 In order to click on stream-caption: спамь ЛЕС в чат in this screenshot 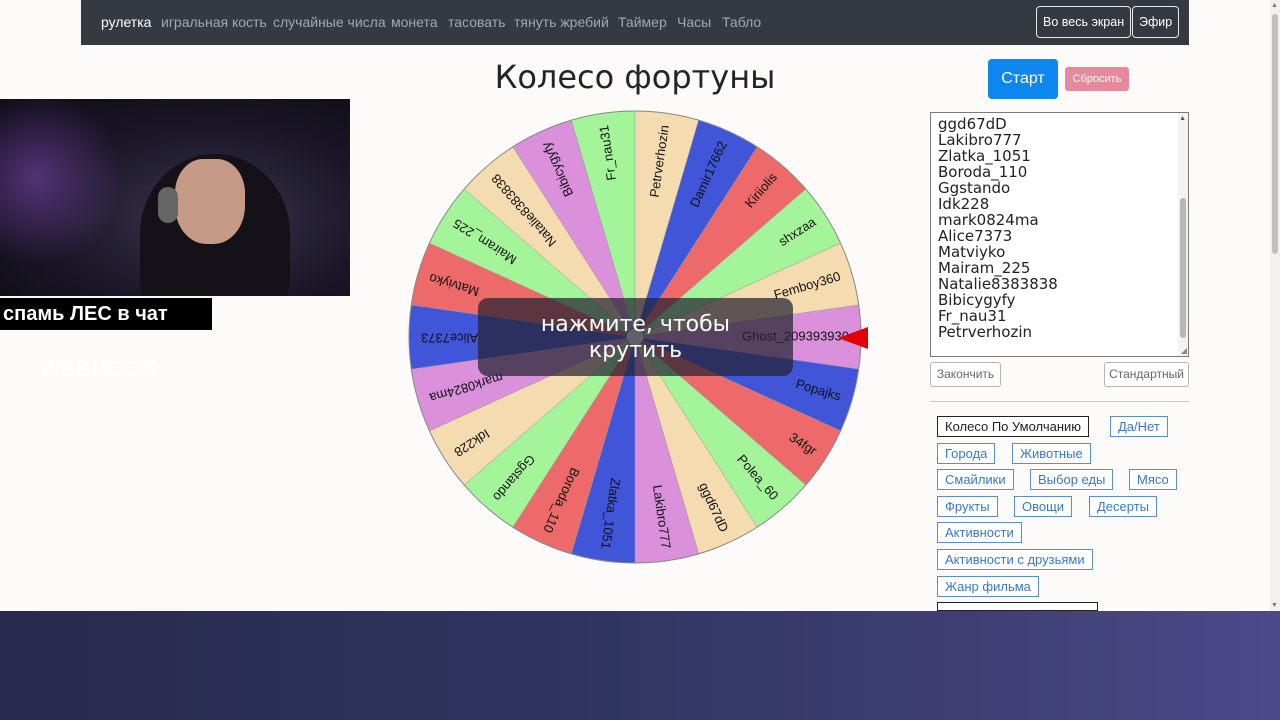, I will do `click(106, 314)`.